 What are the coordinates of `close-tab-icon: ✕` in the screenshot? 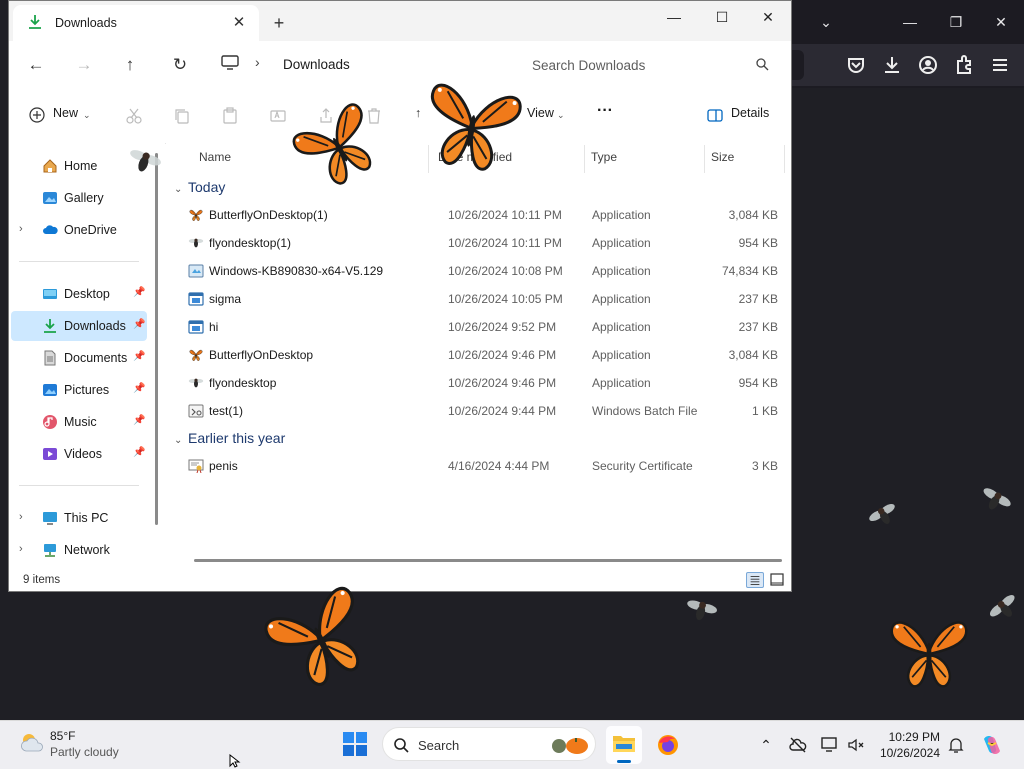 It's located at (239, 23).